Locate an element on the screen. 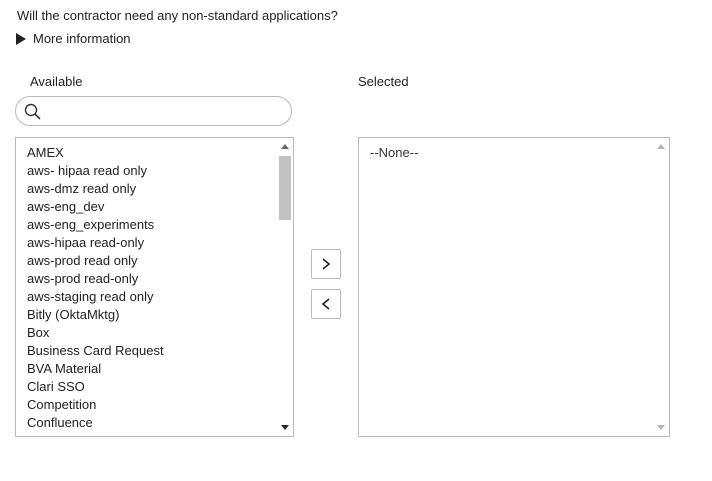 Image resolution: width=712 pixels, height=481 pixels. list-item: BVA Material is located at coordinates (160, 369).